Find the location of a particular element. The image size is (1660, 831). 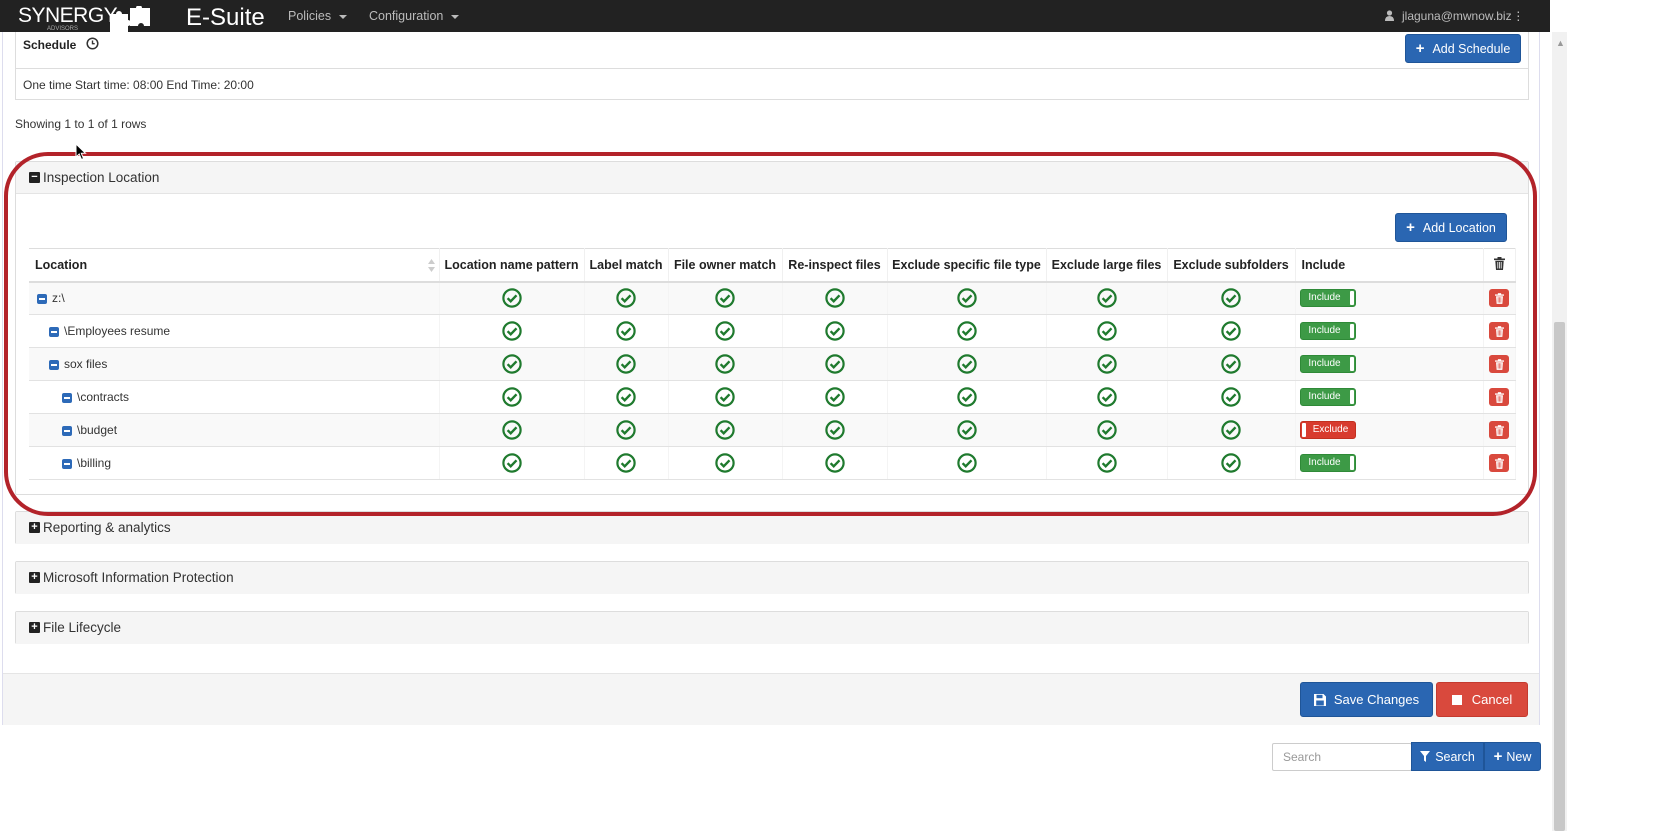

page-scrollbar-thumb is located at coordinates (1559, 576).